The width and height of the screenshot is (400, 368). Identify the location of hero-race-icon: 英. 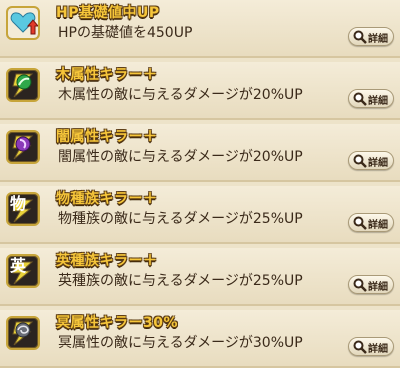
(23, 271).